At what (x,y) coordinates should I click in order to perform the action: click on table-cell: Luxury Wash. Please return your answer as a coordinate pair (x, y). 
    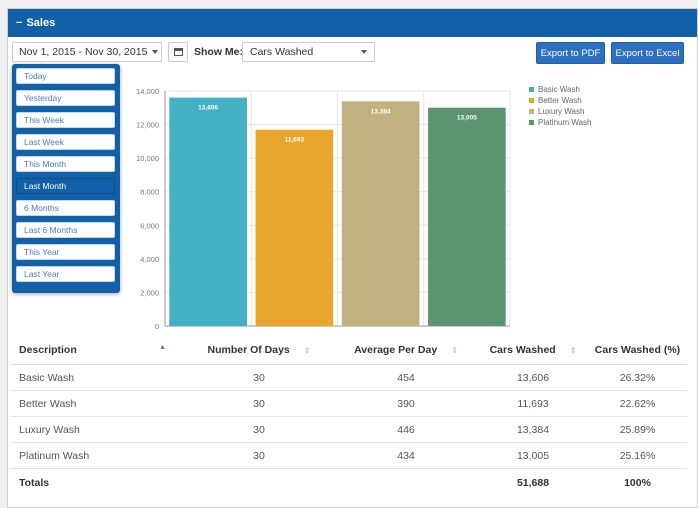
    Looking at the image, I should click on (49, 429).